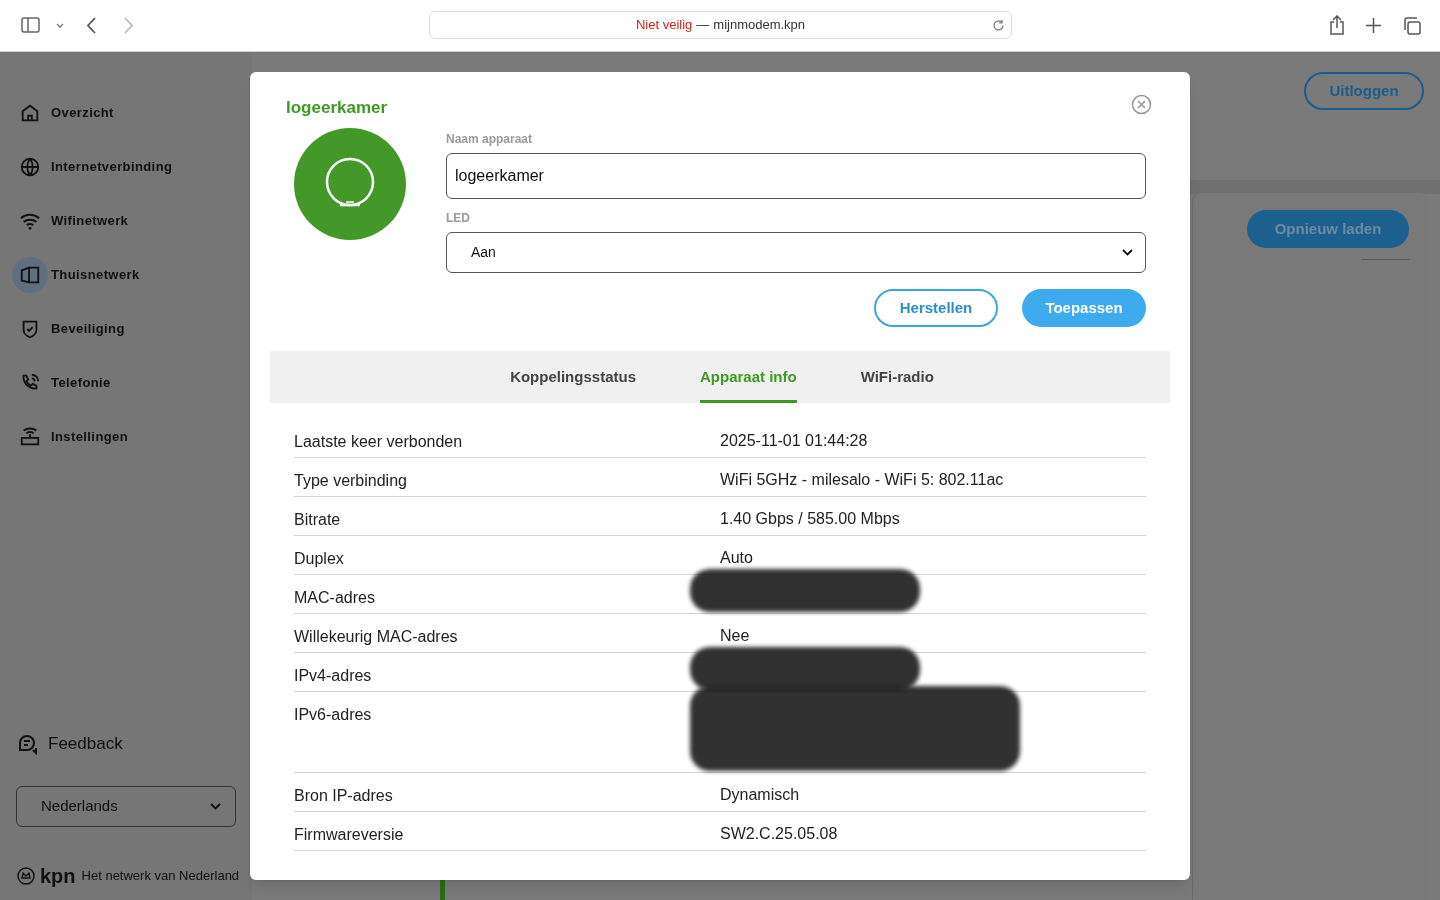  Describe the element at coordinates (998, 25) in the screenshot. I see `reload-icon` at that location.